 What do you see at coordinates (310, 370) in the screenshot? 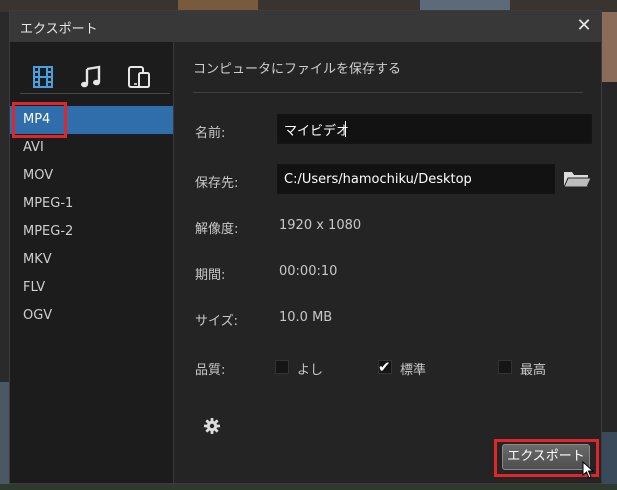
I see `quality-option-label: よし` at bounding box center [310, 370].